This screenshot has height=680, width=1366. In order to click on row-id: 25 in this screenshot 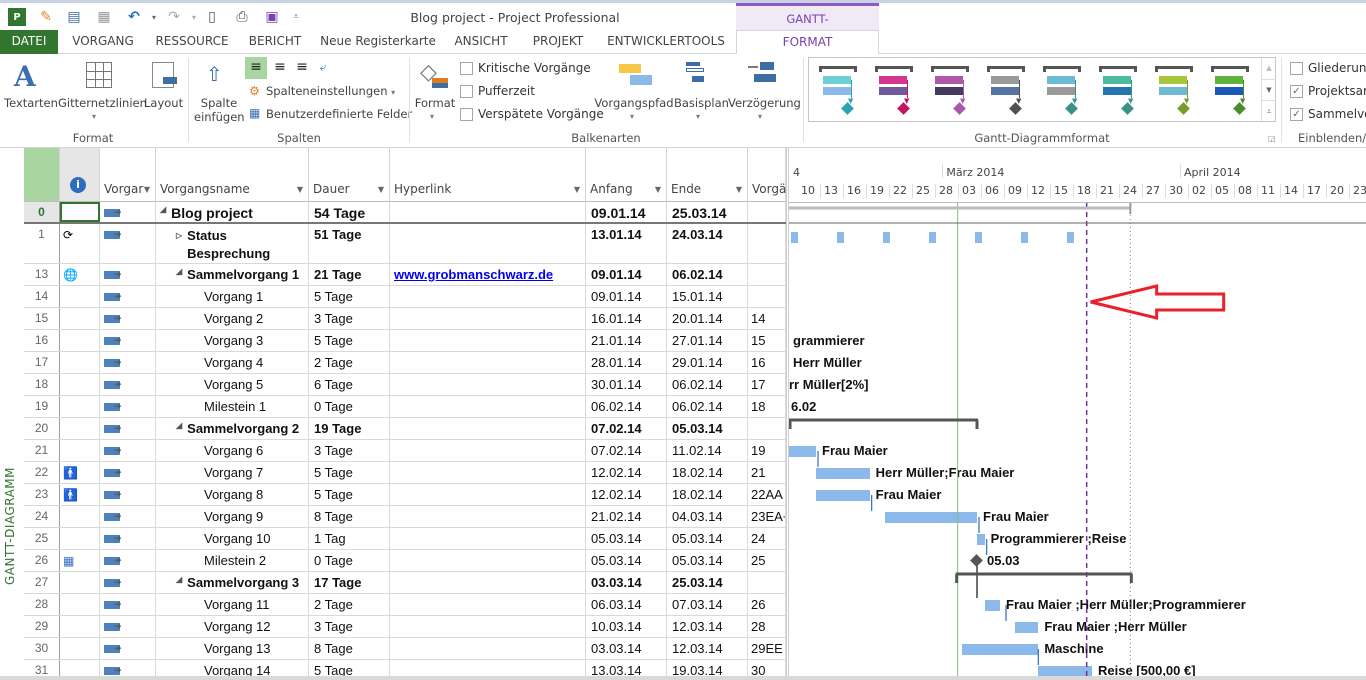, I will do `click(42, 538)`.